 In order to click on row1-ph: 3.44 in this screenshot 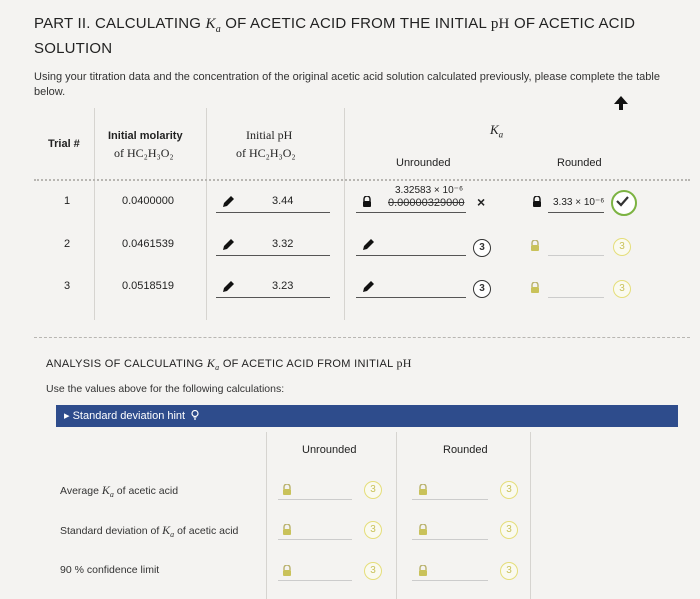, I will do `click(283, 201)`.